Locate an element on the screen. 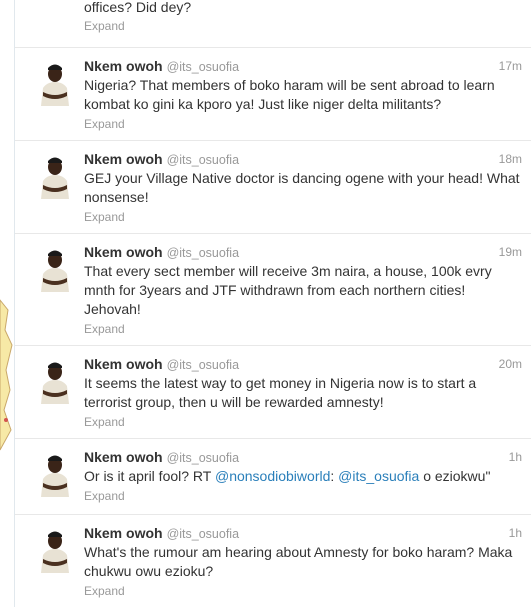  tweet-text-part: Or is it april fool? RT is located at coordinates (149, 476).